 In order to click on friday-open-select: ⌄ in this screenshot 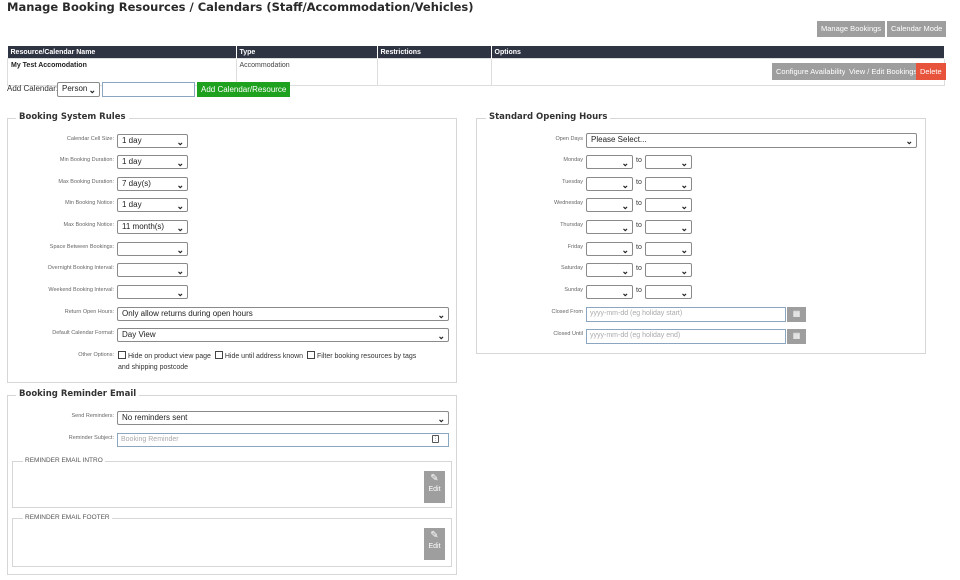, I will do `click(609, 249)`.